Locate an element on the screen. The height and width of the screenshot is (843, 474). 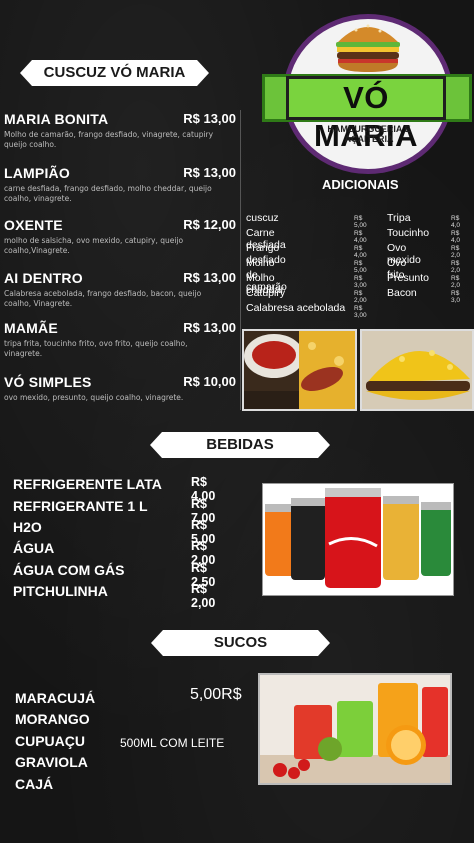
drink-price: R$ 2,00 is located at coordinates (203, 596).